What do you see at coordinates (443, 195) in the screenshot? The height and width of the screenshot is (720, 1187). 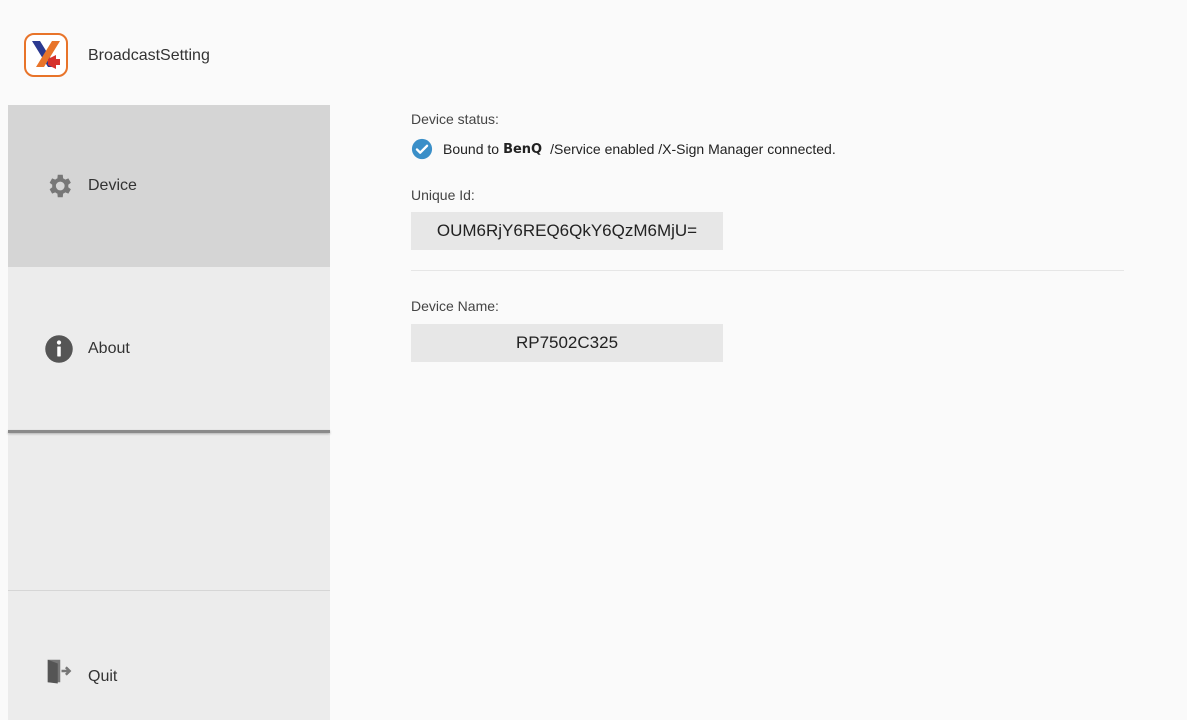 I see `unique-id-label: Unique Id:` at bounding box center [443, 195].